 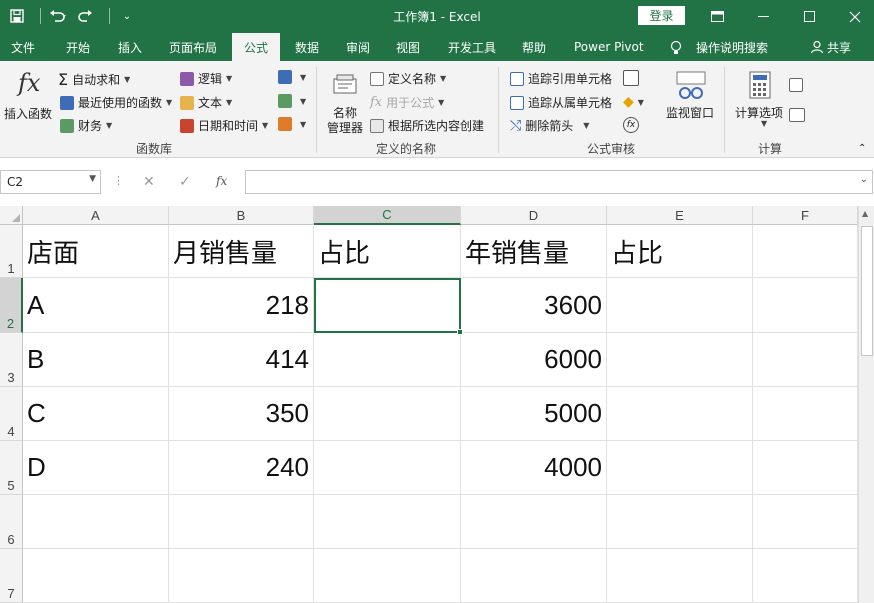 I want to click on tab-power-pivot: Power Pivot, so click(x=609, y=47).